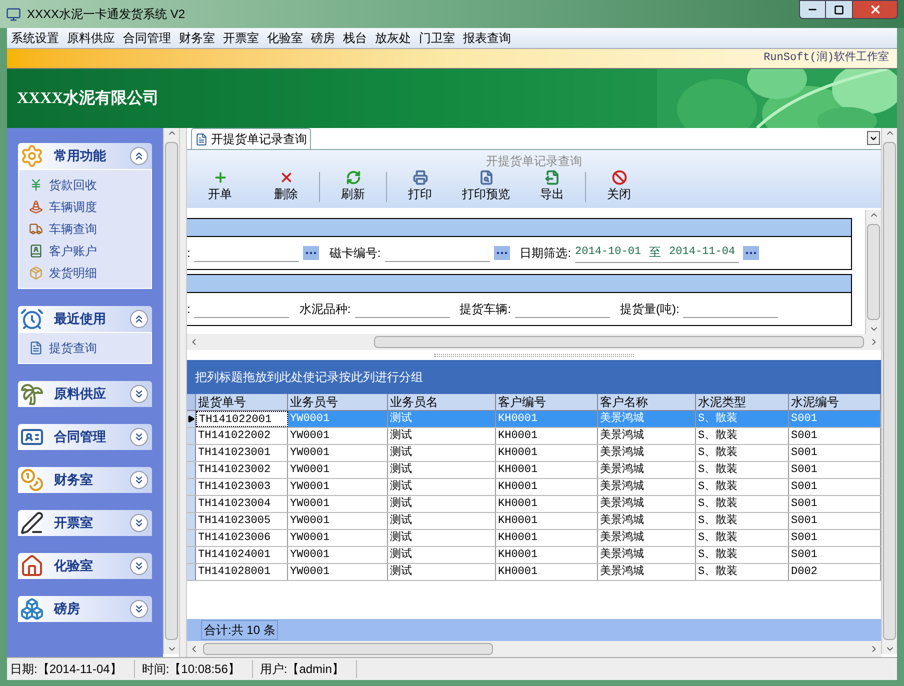 The height and width of the screenshot is (686, 904). Describe the element at coordinates (534, 470) in the screenshot. I see `table-row: TH141023002 YW0001 测试 KH0001 美景鸿城 S、散装 S001` at that location.